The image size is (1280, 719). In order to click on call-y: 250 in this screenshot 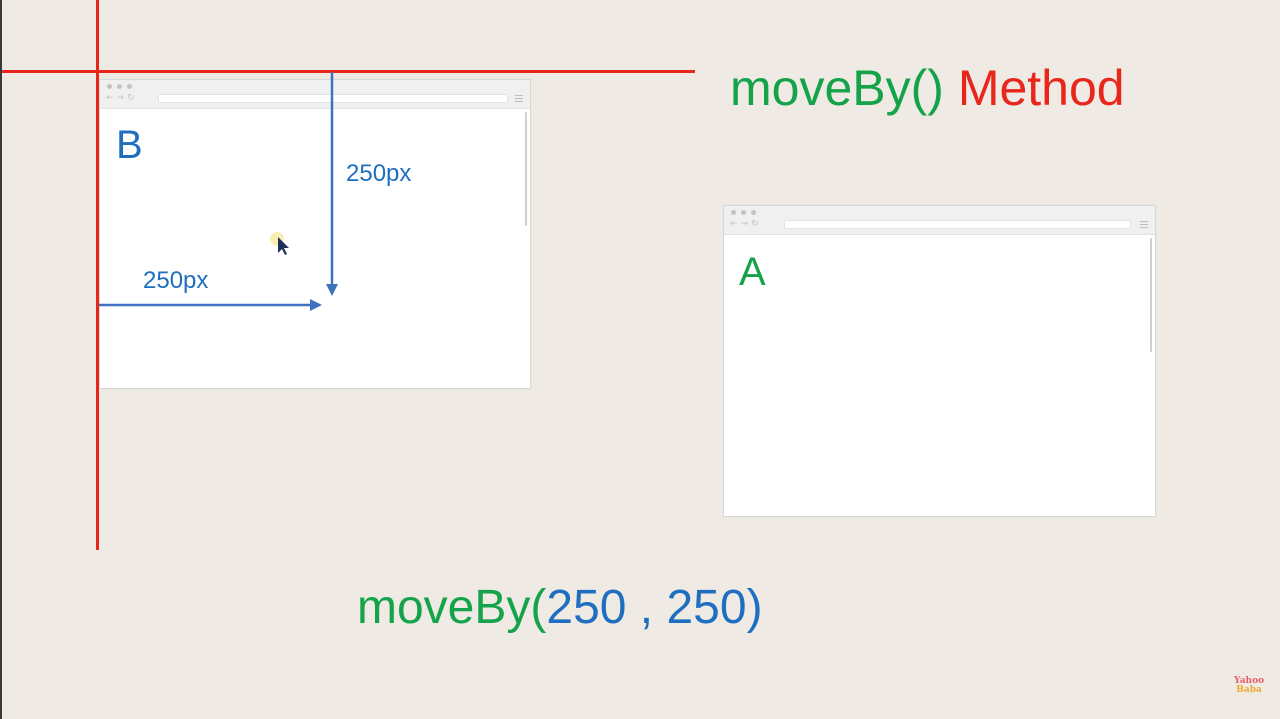, I will do `click(706, 607)`.